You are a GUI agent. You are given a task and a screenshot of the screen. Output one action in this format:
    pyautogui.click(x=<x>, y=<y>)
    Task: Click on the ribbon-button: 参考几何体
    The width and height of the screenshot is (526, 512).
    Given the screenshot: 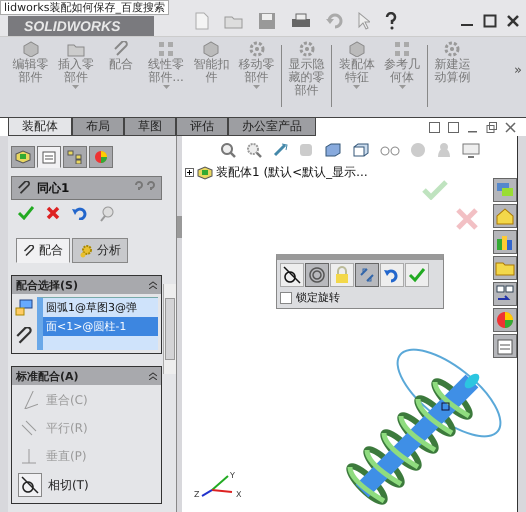 What is the action you would take?
    pyautogui.click(x=402, y=65)
    